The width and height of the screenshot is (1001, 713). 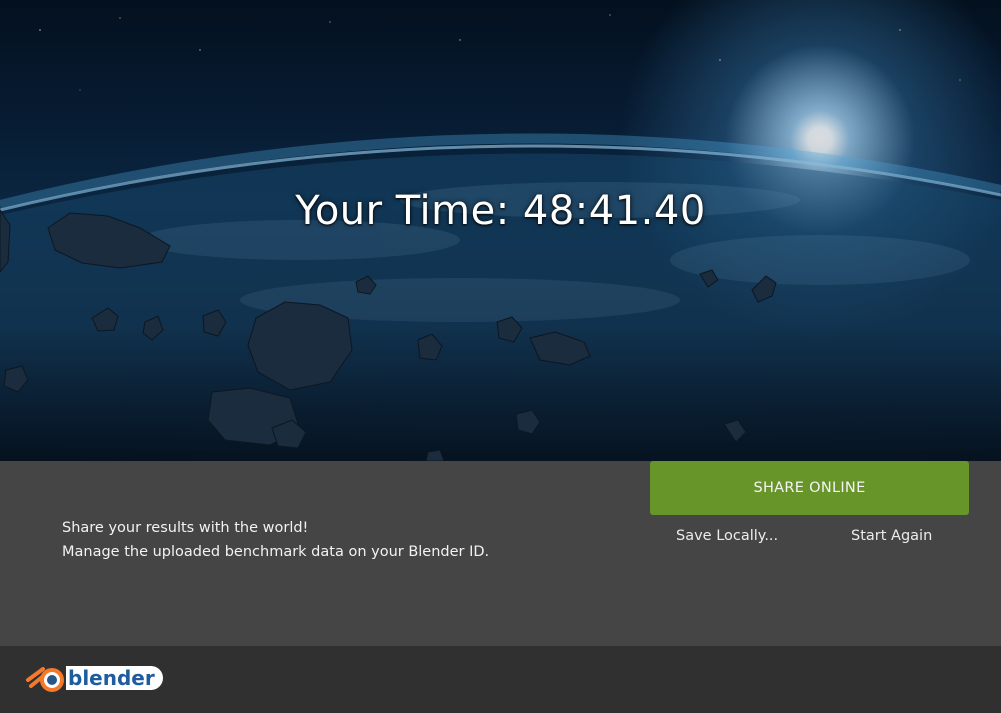 I want to click on share-online-button: SHARE ONLINE, so click(x=809, y=488).